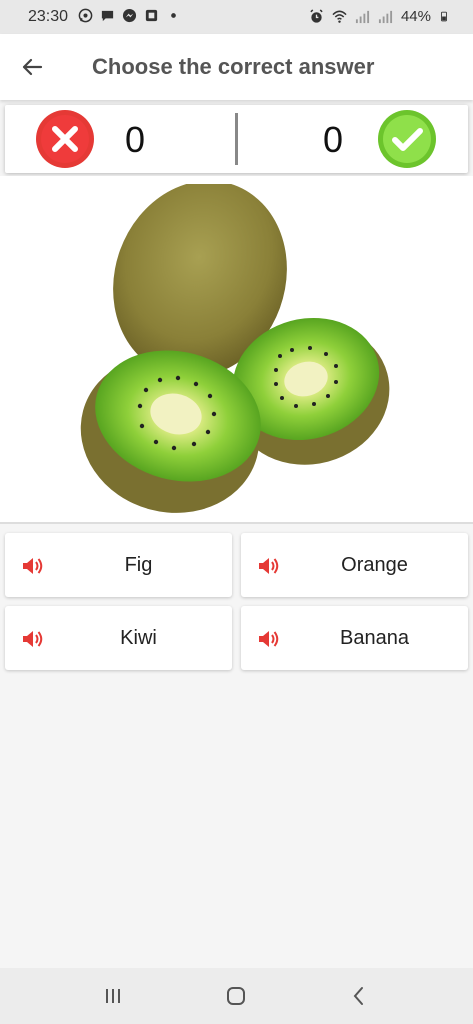 This screenshot has width=473, height=1024. Describe the element at coordinates (135, 139) in the screenshot. I see `wrong-count: 0` at that location.